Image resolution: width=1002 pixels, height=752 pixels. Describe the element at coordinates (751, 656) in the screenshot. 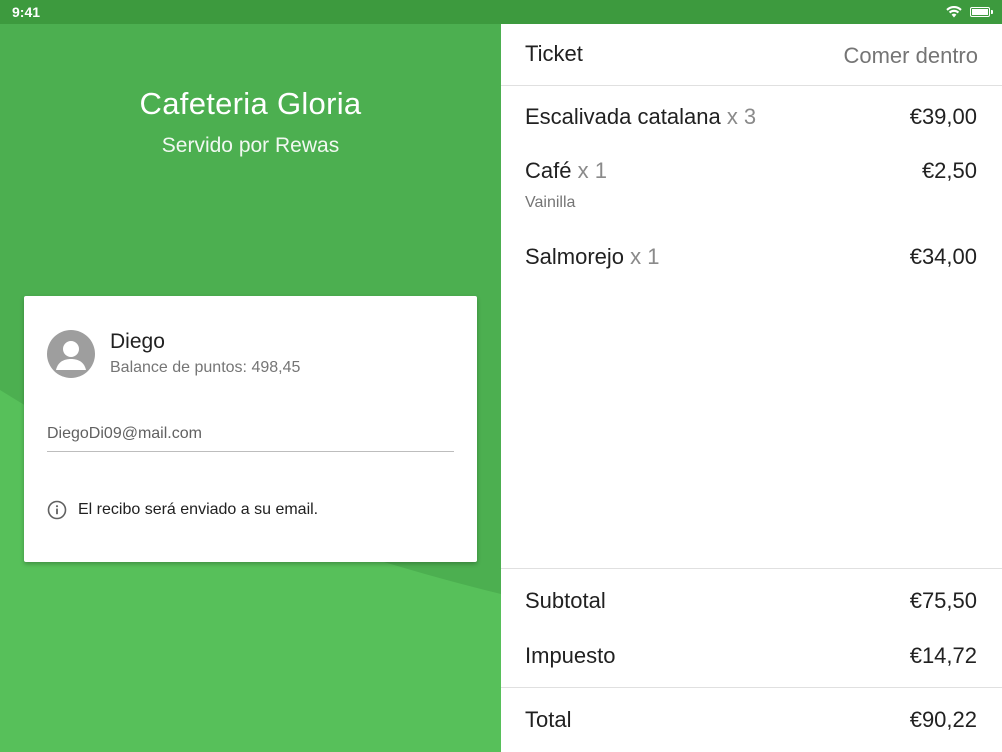

I see `tax-row: Impuesto €14,72` at that location.